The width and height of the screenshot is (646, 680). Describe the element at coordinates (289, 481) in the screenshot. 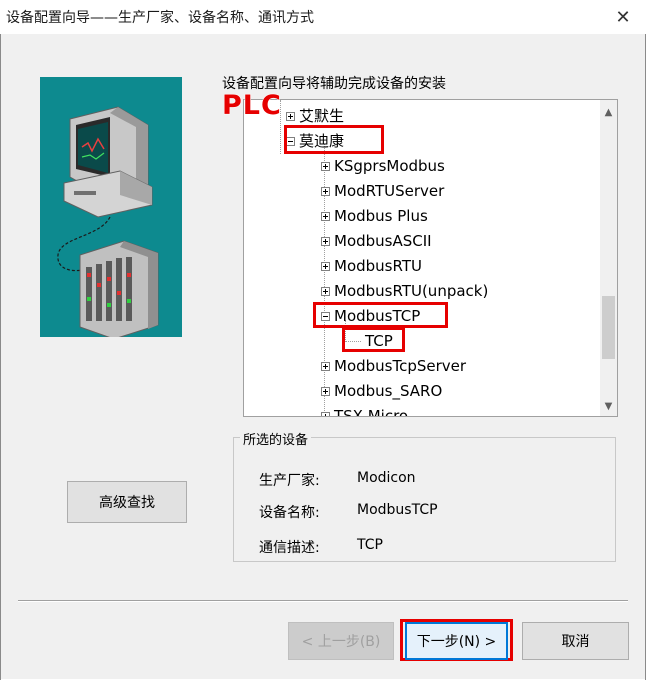

I see `manufacturer-label: 生产厂家:` at that location.